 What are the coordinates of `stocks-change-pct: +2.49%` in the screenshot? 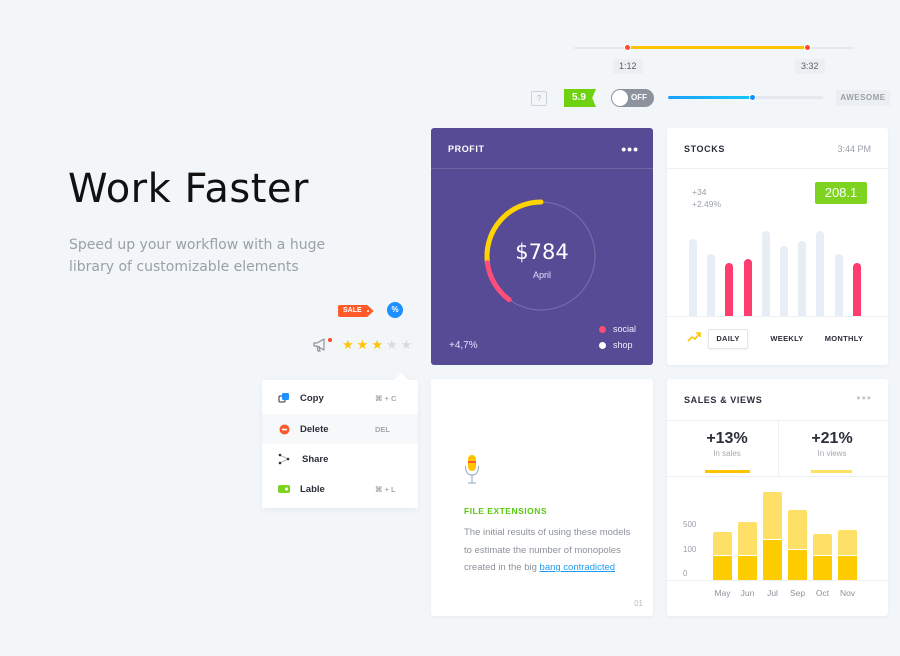 It's located at (707, 204).